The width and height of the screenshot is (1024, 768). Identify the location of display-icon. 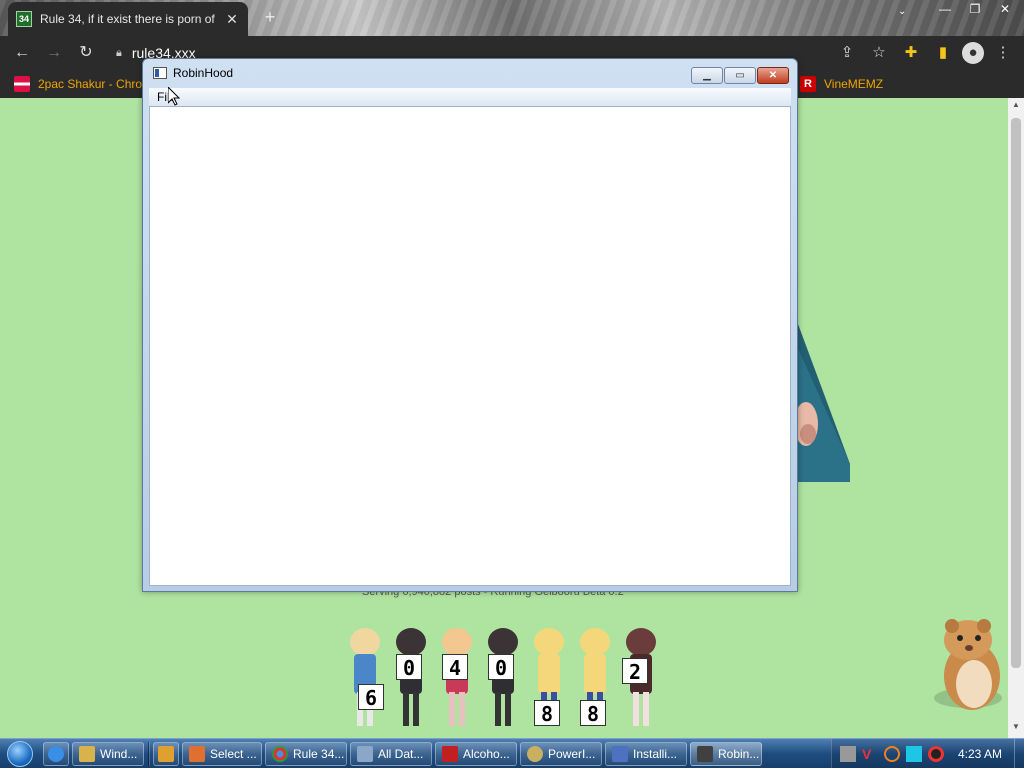
(913, 754).